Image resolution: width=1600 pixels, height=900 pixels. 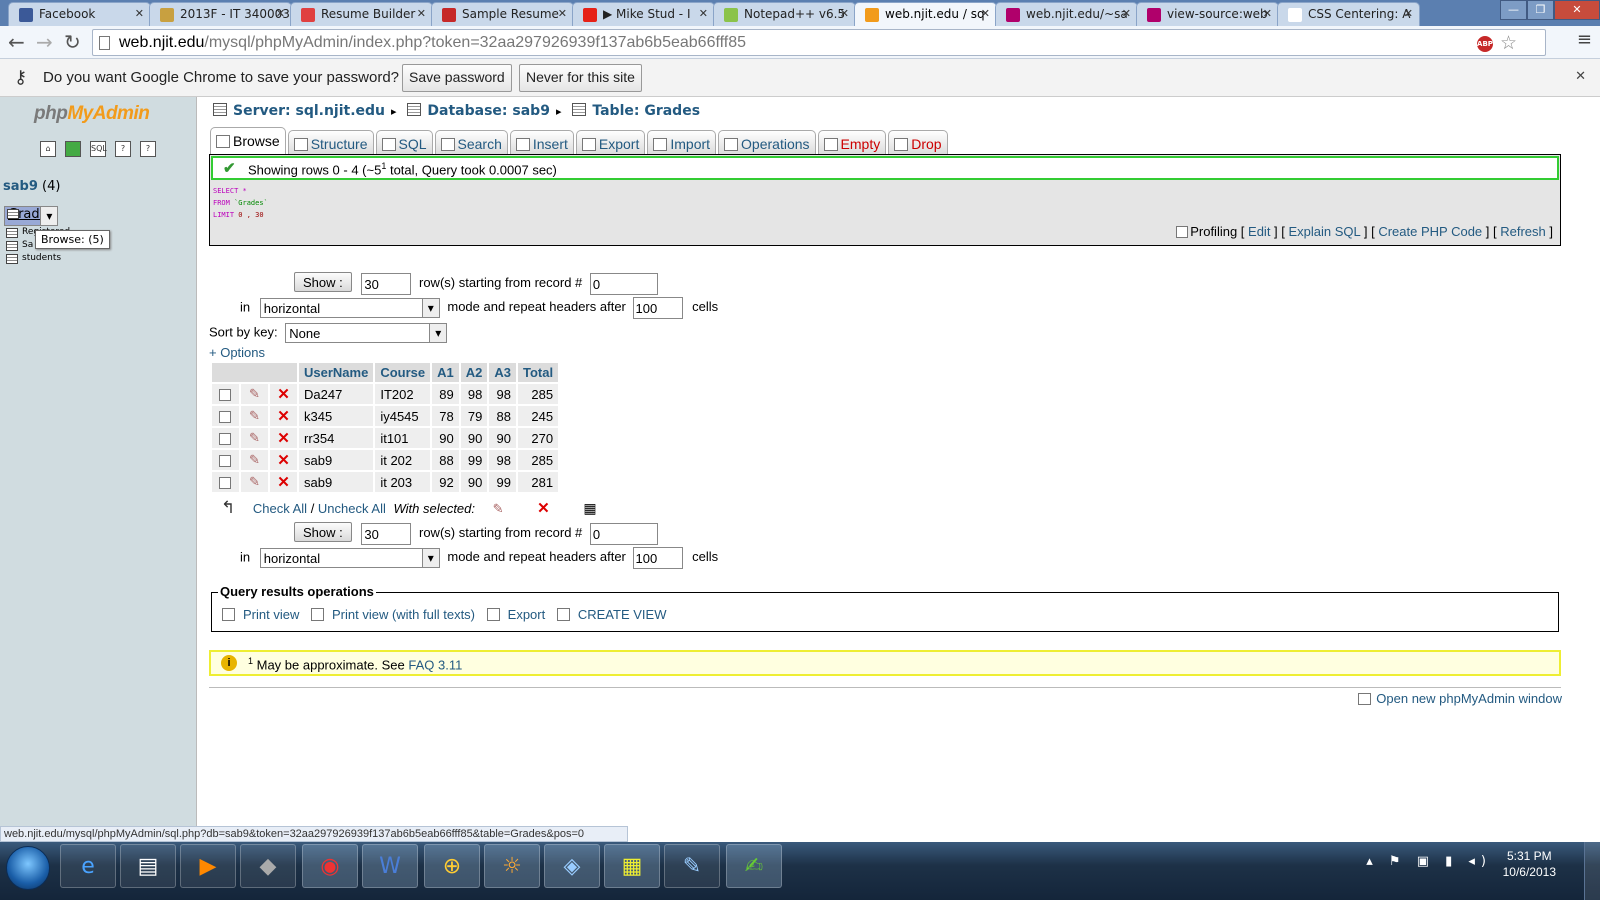 I want to click on start-button, so click(x=28, y=868).